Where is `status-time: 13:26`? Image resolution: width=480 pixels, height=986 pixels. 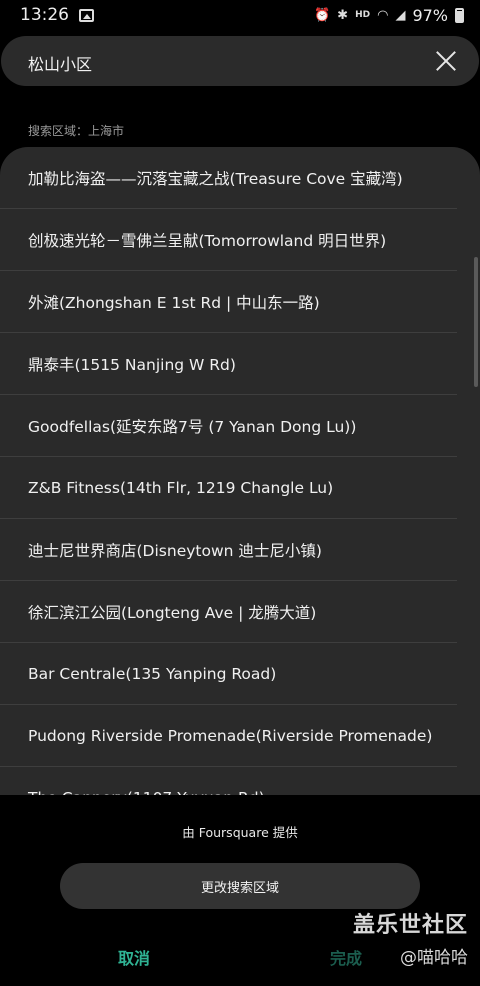 status-time: 13:26 is located at coordinates (44, 15).